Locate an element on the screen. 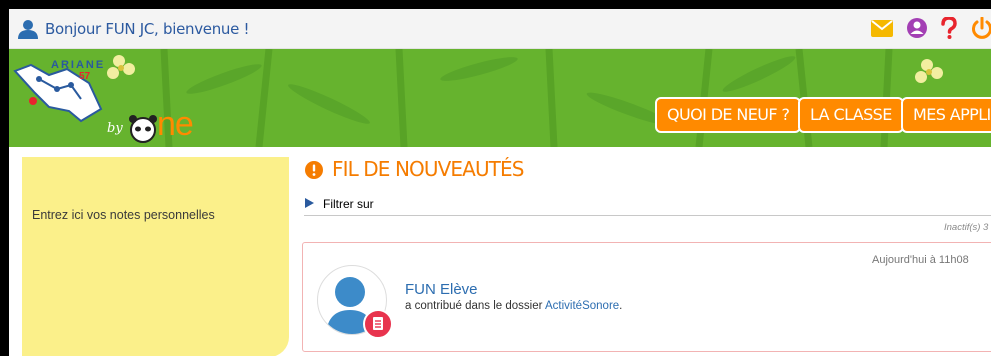 The height and width of the screenshot is (356, 991). filter-toggle: Filtrer sur is located at coordinates (348, 204).